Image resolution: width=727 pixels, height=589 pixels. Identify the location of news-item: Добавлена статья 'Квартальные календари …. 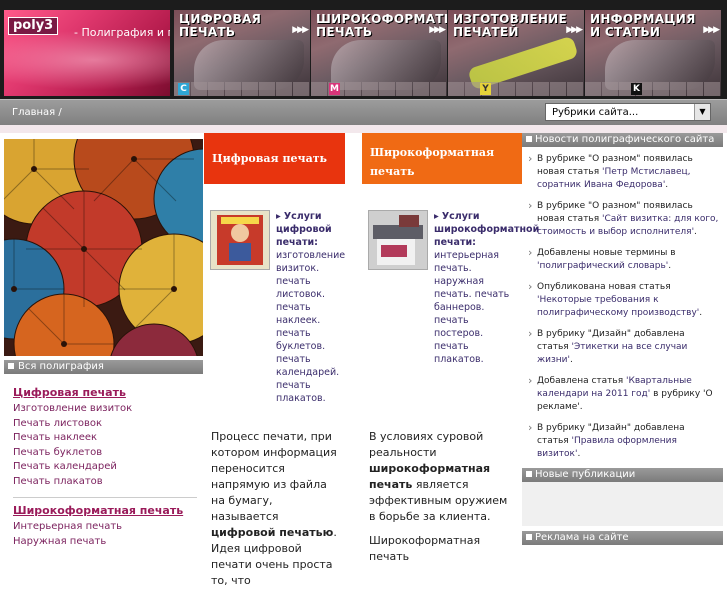
(623, 394).